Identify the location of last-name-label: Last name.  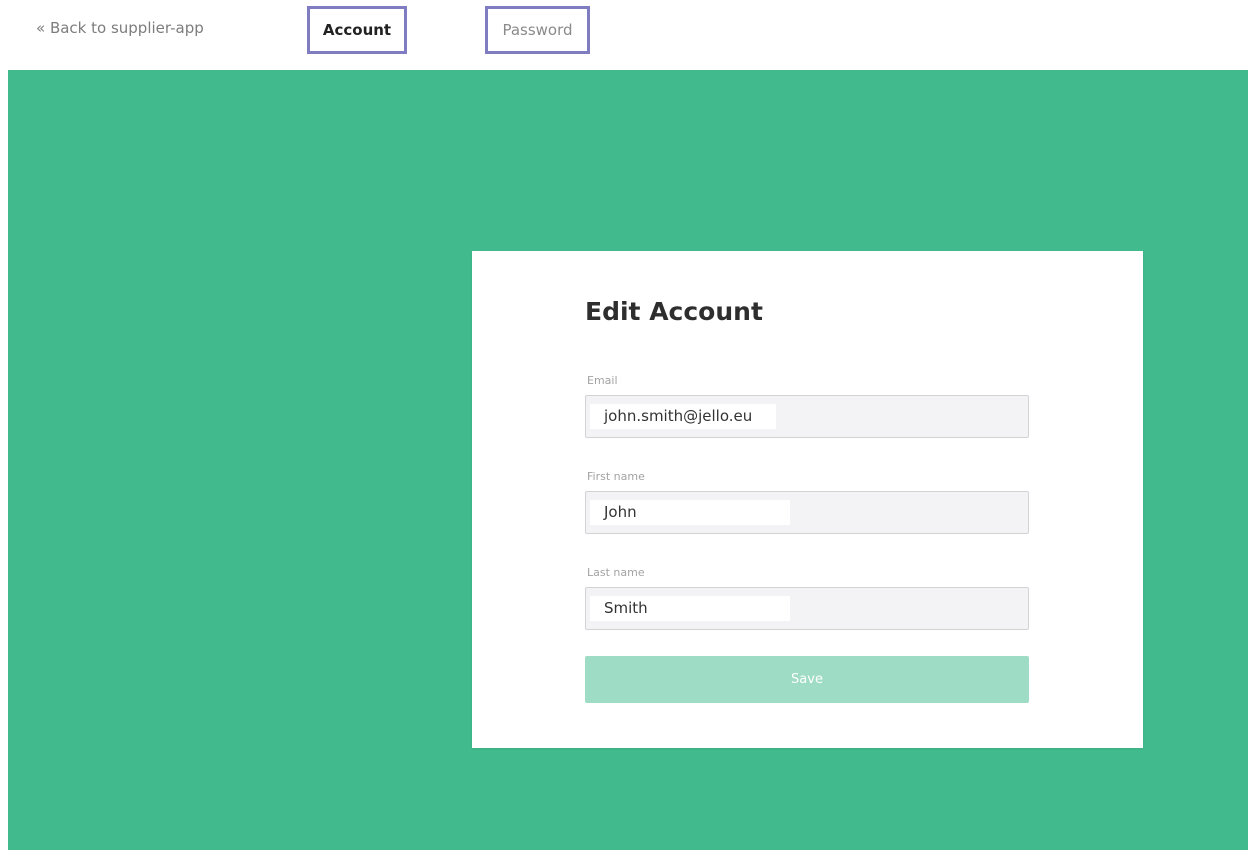
(616, 572).